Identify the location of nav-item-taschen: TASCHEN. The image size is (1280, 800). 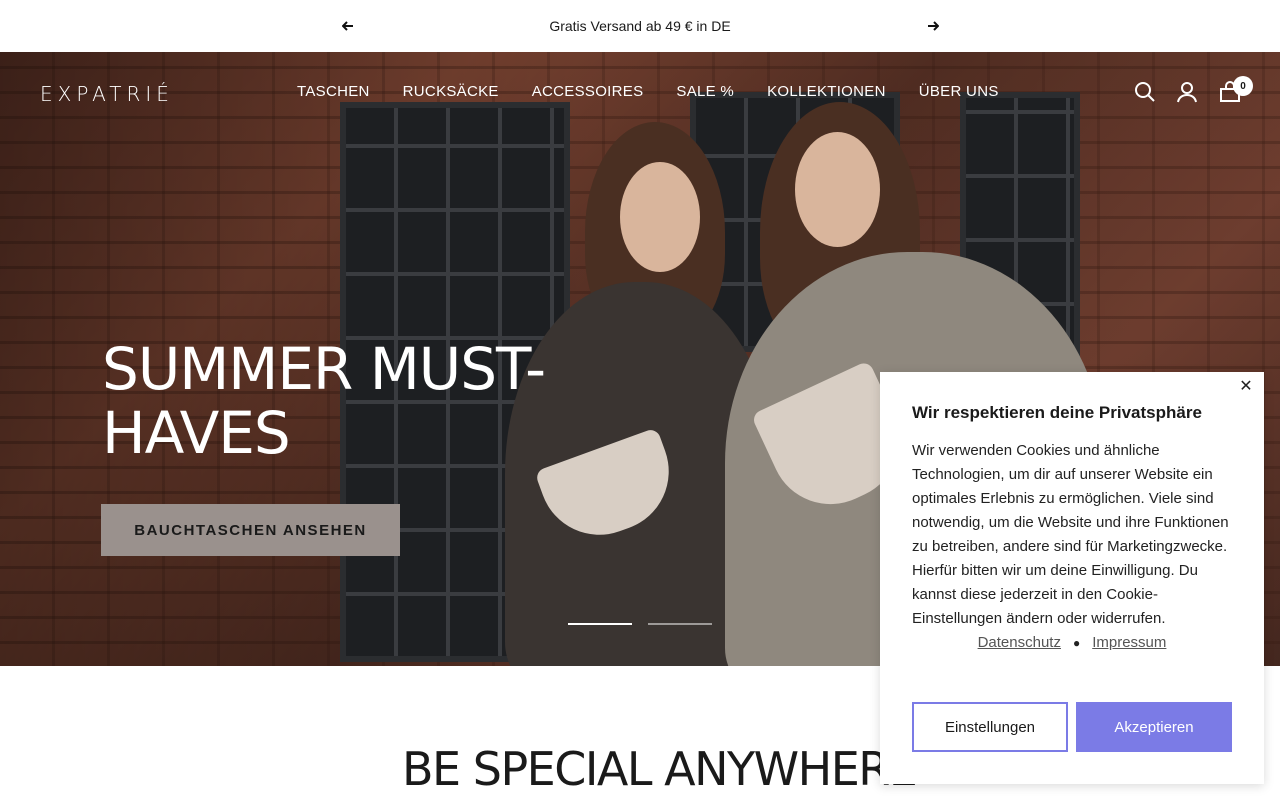
(333, 91).